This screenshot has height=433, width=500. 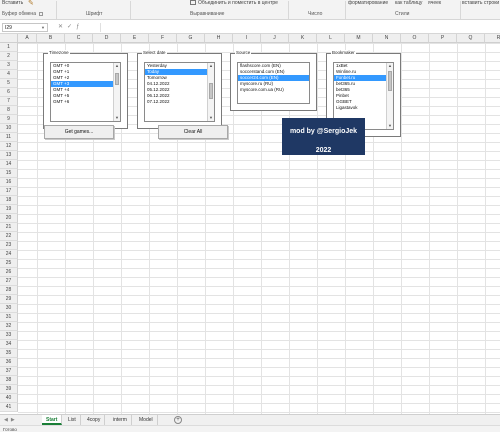 I want to click on row-header-32: 32, so click(x=9, y=326).